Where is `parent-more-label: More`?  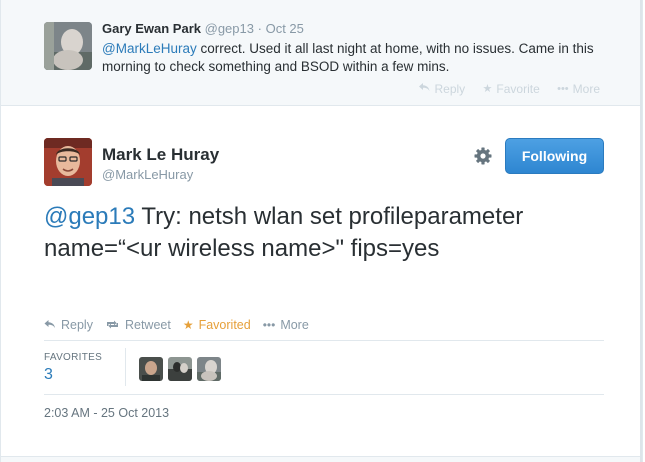 parent-more-label: More is located at coordinates (586, 89).